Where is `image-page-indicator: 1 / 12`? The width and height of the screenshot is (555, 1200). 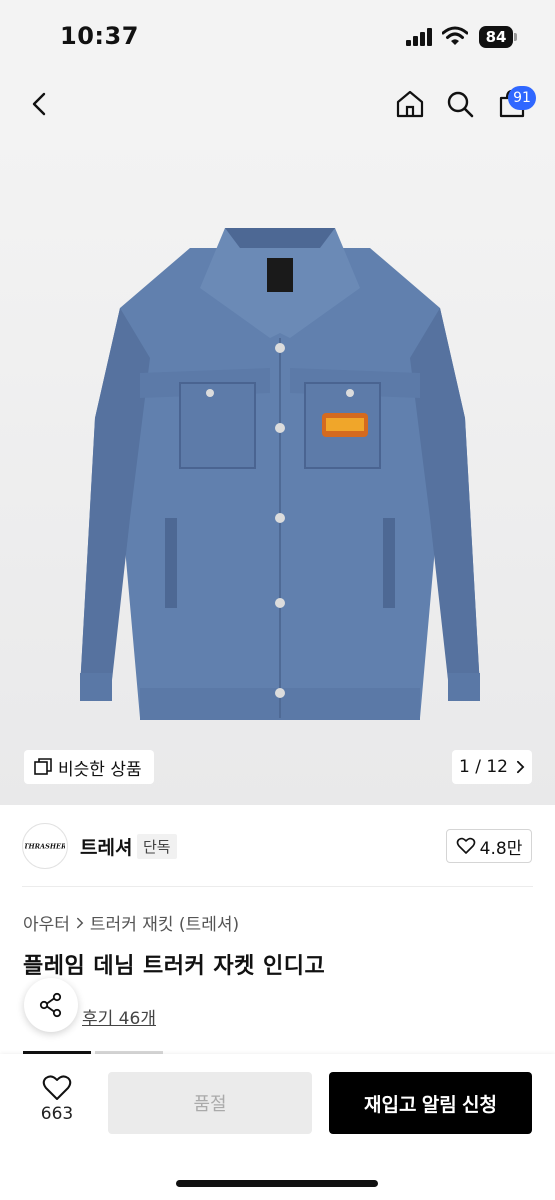
image-page-indicator: 1 / 12 is located at coordinates (483, 767).